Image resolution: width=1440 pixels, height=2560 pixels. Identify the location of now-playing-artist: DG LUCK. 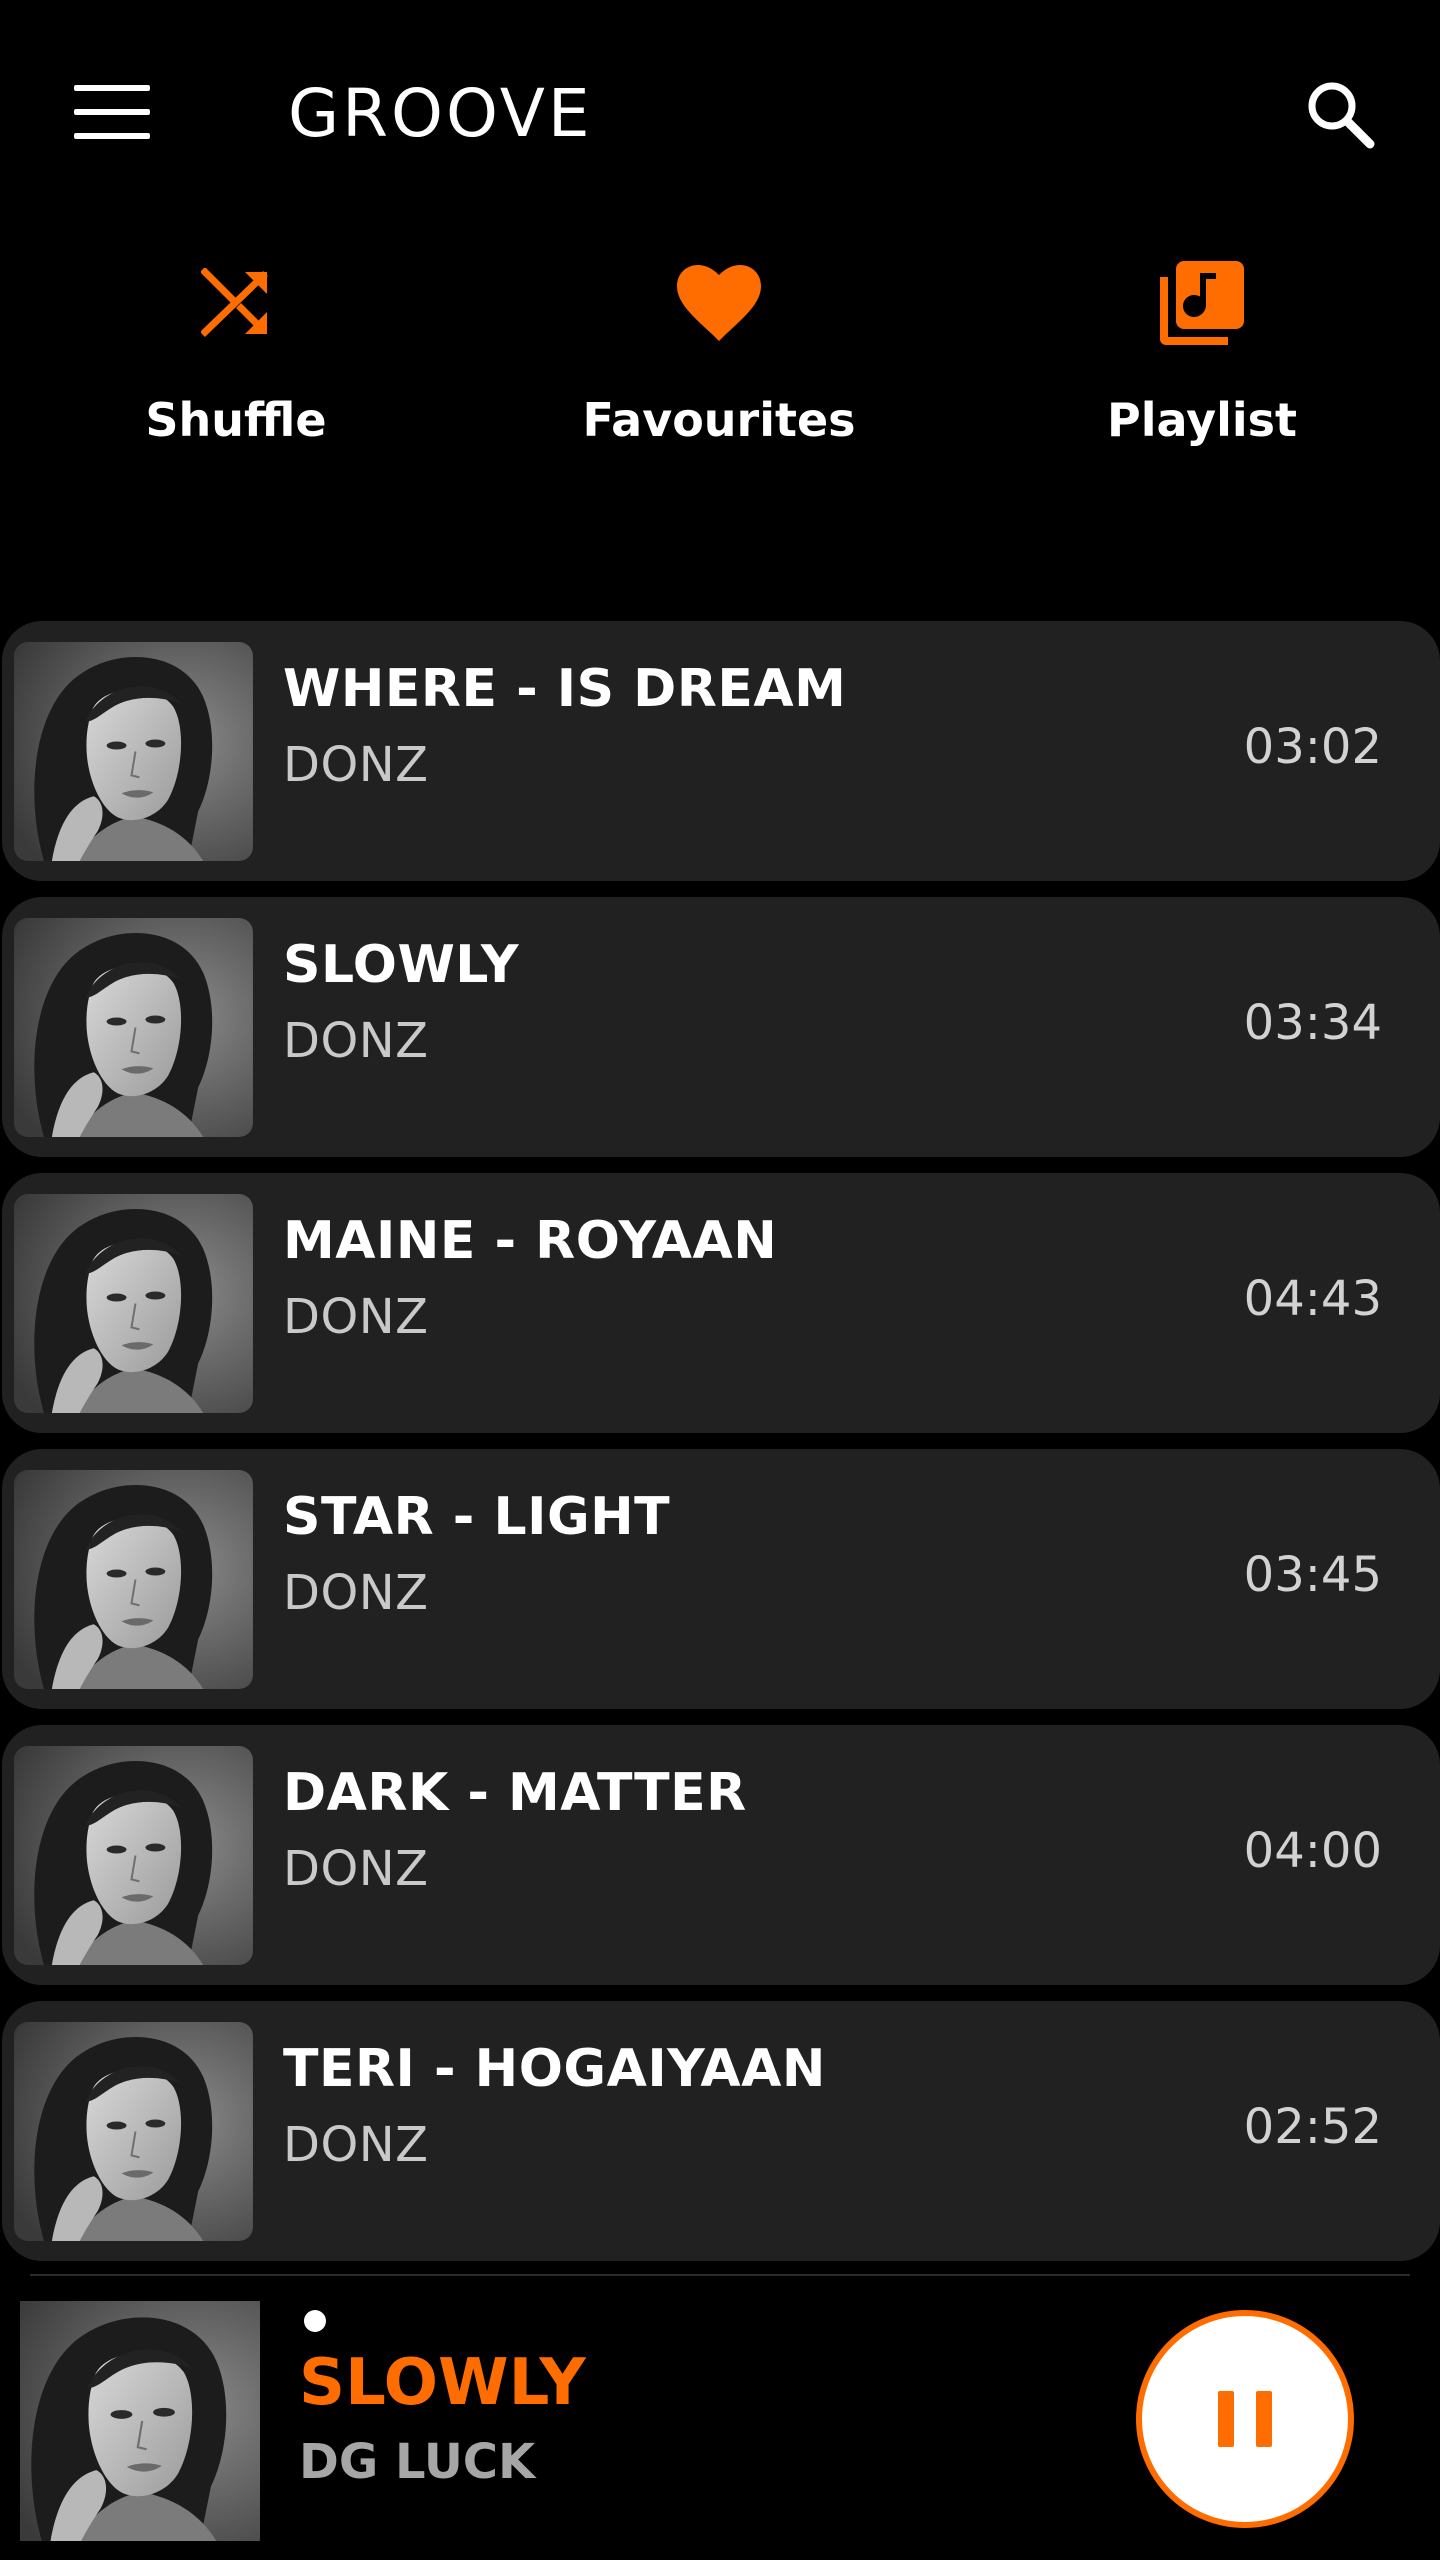
(417, 2462).